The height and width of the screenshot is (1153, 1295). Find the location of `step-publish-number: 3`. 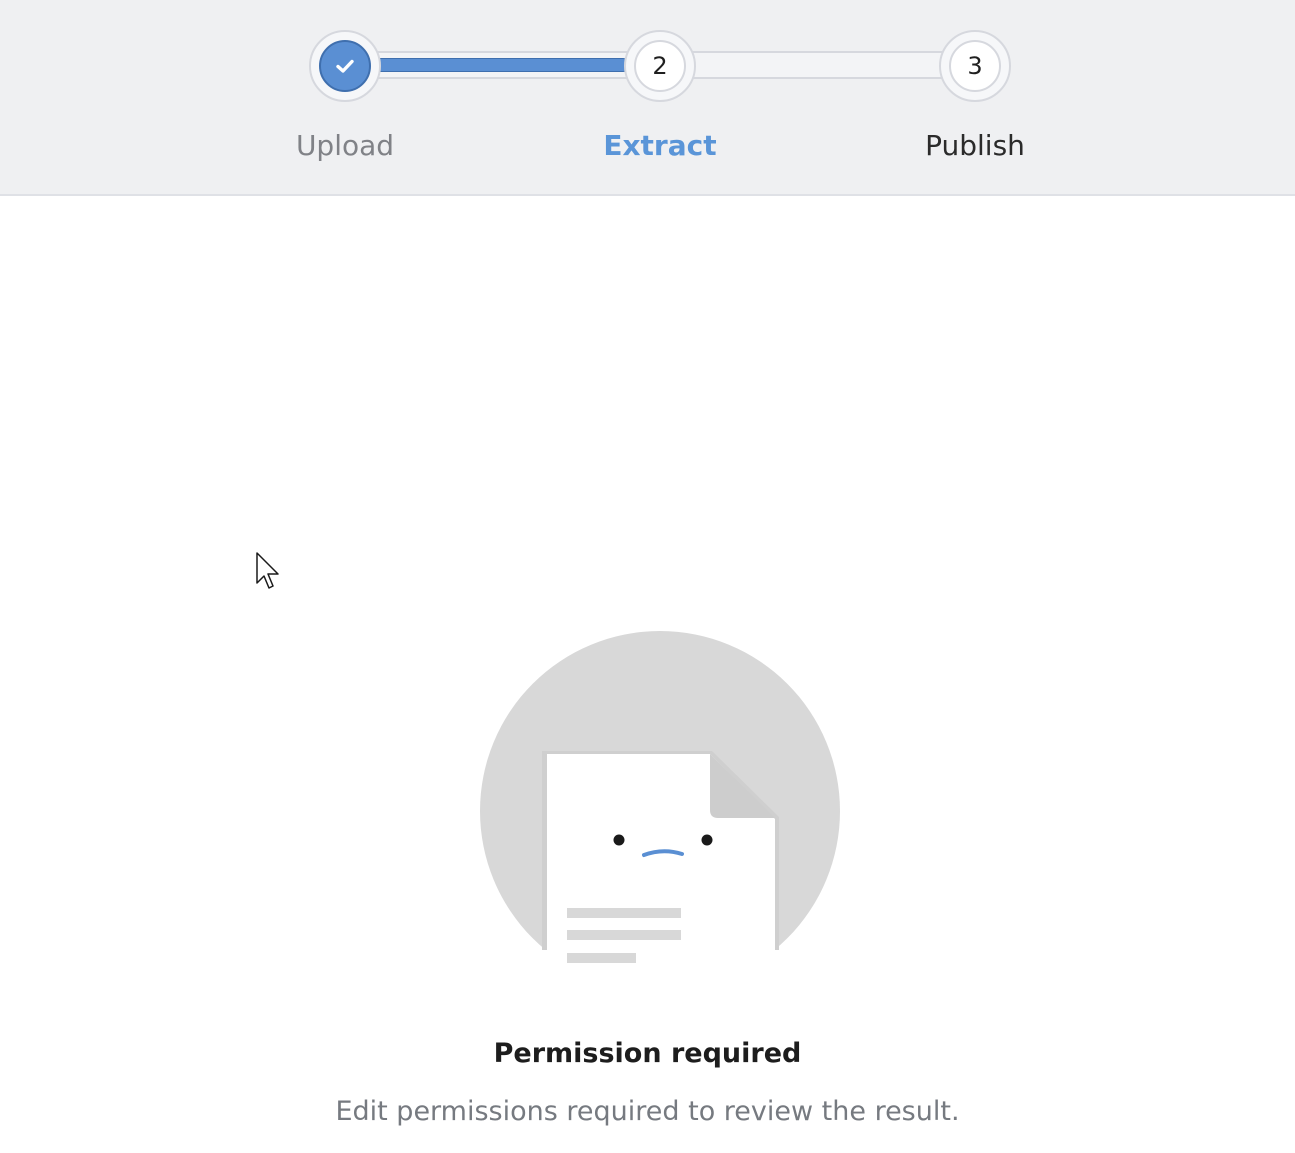

step-publish-number: 3 is located at coordinates (975, 66).